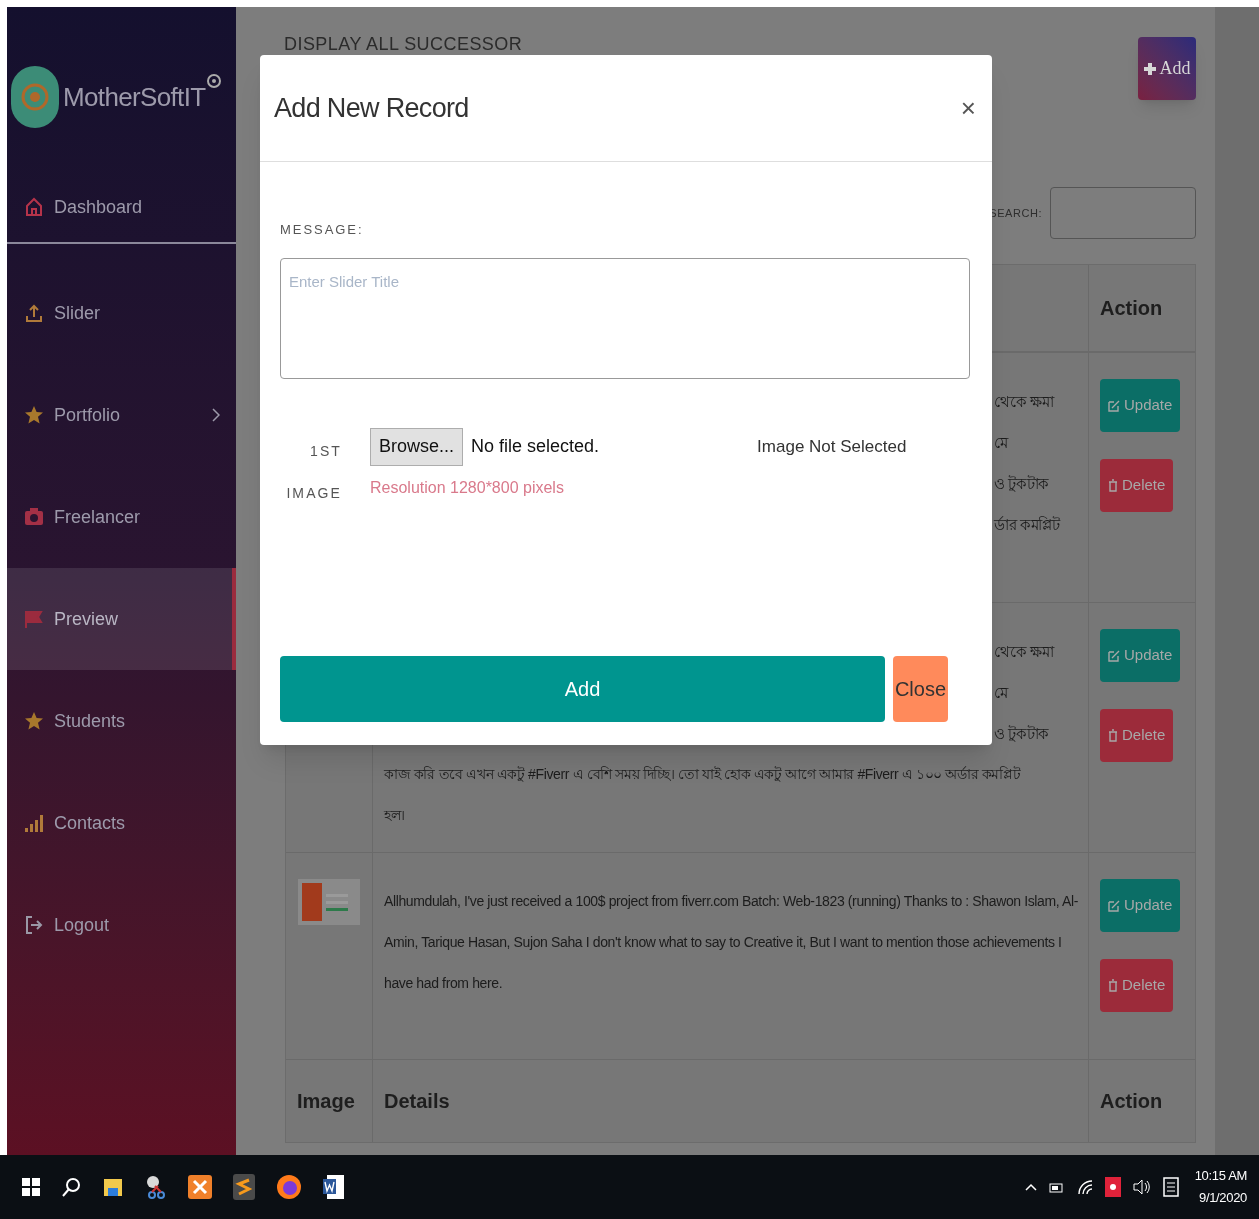 The image size is (1259, 1219). I want to click on sidebar-item: Freelancer, so click(121, 517).